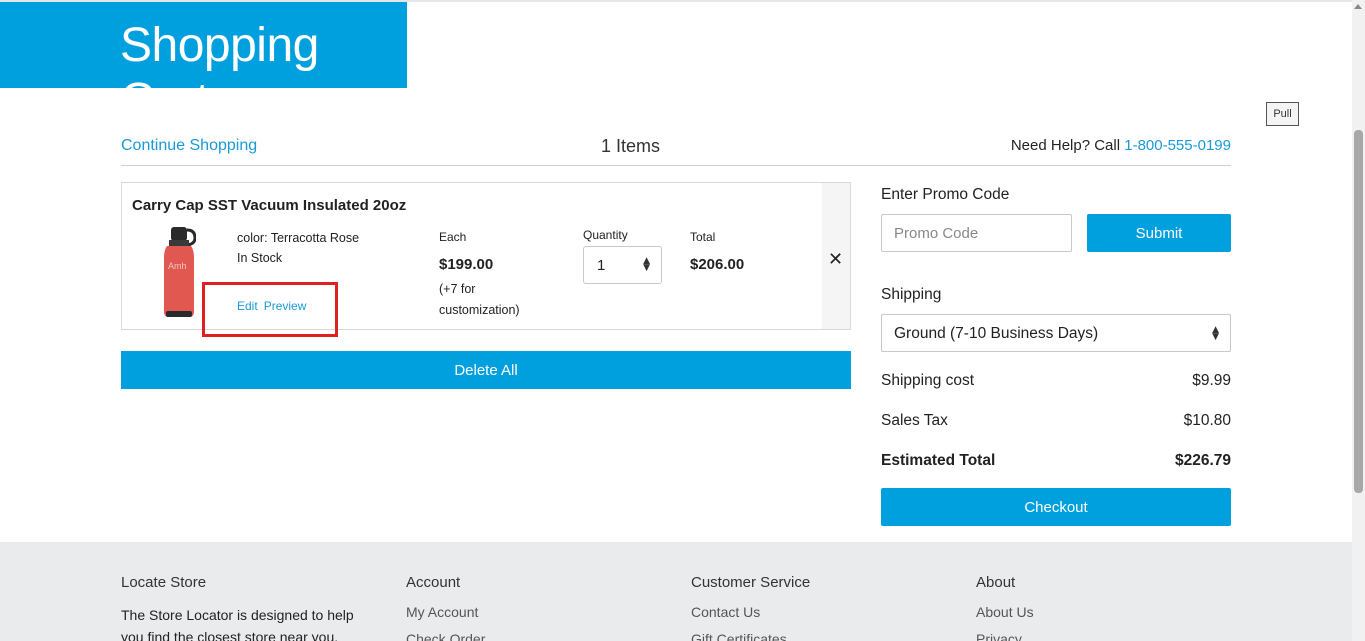 This screenshot has height=641, width=1365. What do you see at coordinates (1005, 636) in the screenshot?
I see `footer-link-privacy: Privacy` at bounding box center [1005, 636].